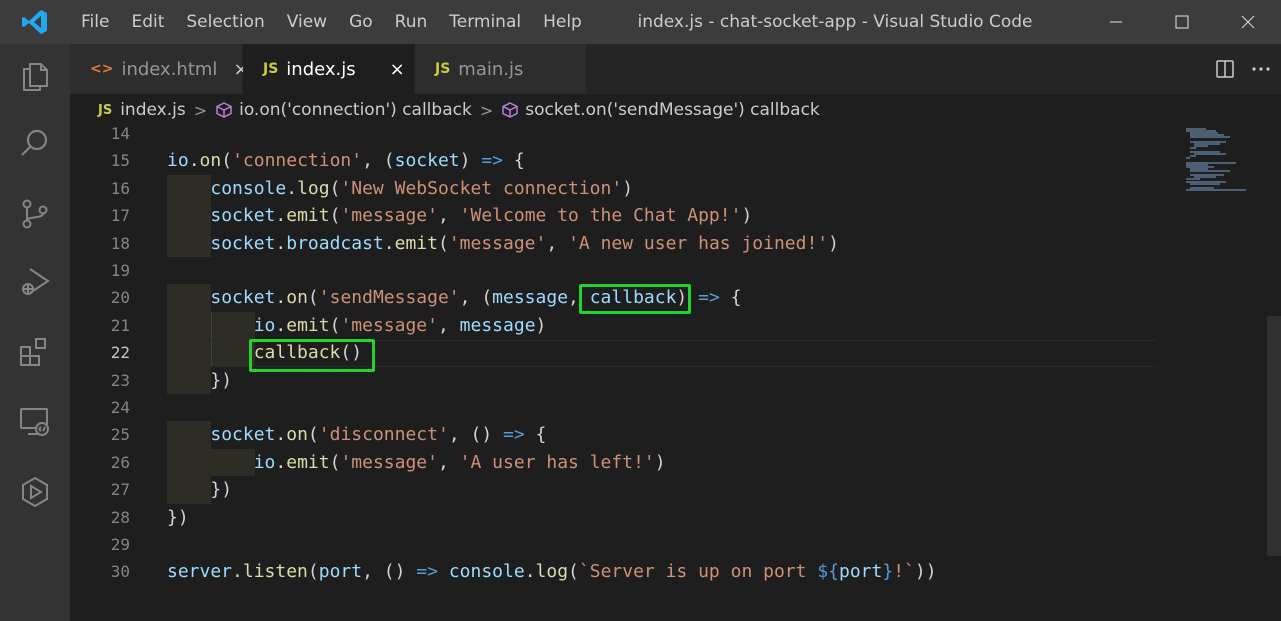 The image size is (1281, 621). Describe the element at coordinates (105, 110) in the screenshot. I see `js-file-icon: JS` at that location.